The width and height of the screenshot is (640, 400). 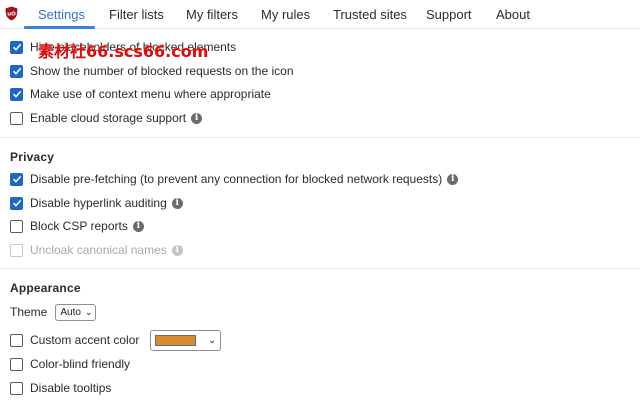 What do you see at coordinates (80, 364) in the screenshot?
I see `option-label: Color-blind friendly` at bounding box center [80, 364].